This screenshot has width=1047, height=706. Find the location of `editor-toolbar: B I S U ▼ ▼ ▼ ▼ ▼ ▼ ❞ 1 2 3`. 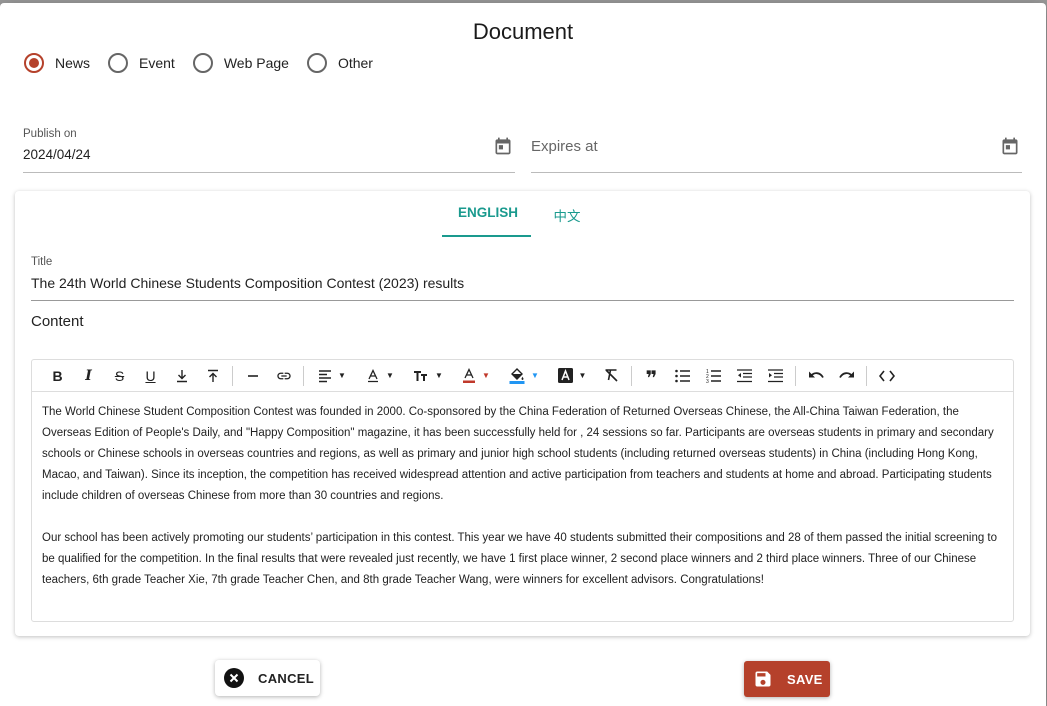

editor-toolbar: B I S U ▼ ▼ ▼ ▼ ▼ ▼ ❞ 1 2 3 is located at coordinates (522, 376).